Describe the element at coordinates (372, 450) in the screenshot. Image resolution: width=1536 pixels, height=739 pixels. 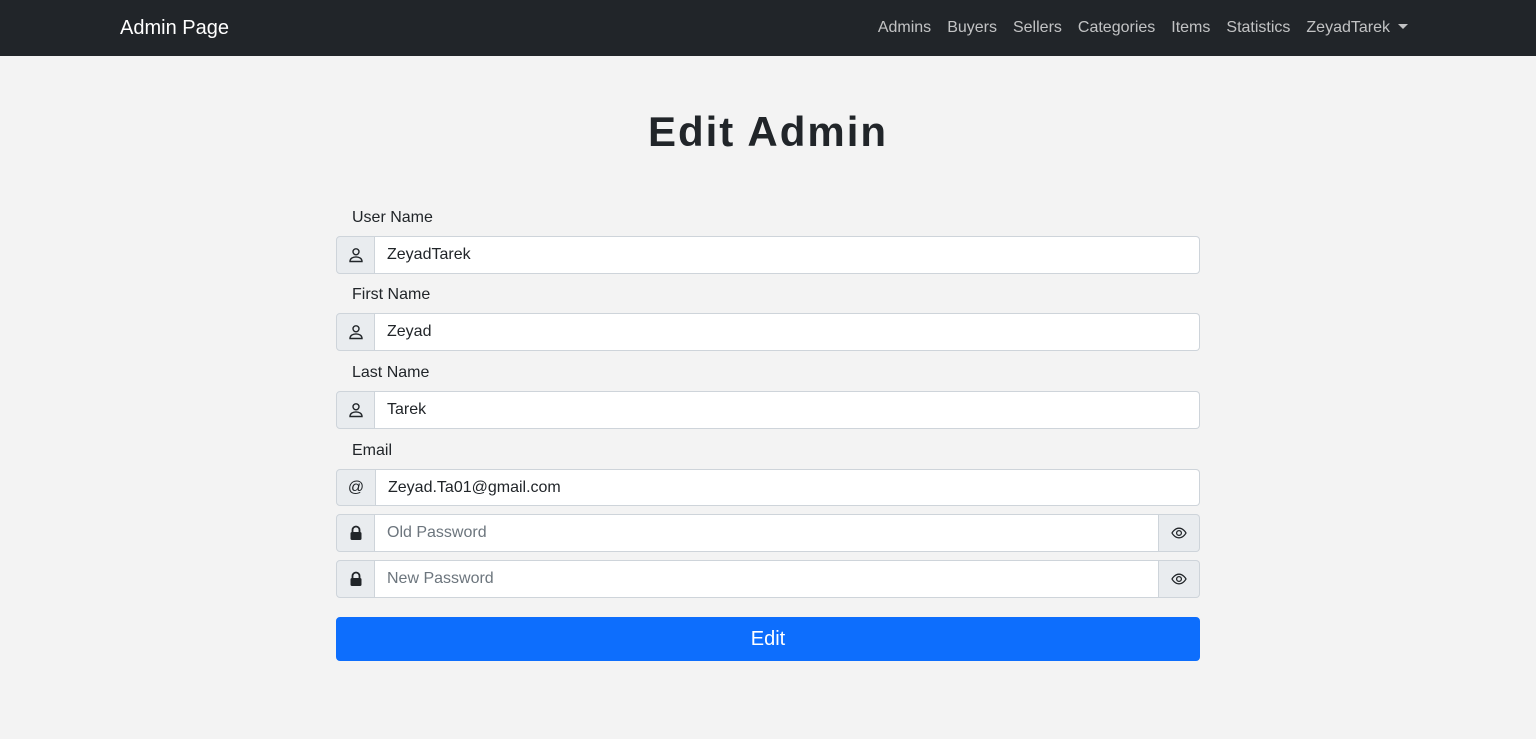
I see `email-label: Email` at that location.